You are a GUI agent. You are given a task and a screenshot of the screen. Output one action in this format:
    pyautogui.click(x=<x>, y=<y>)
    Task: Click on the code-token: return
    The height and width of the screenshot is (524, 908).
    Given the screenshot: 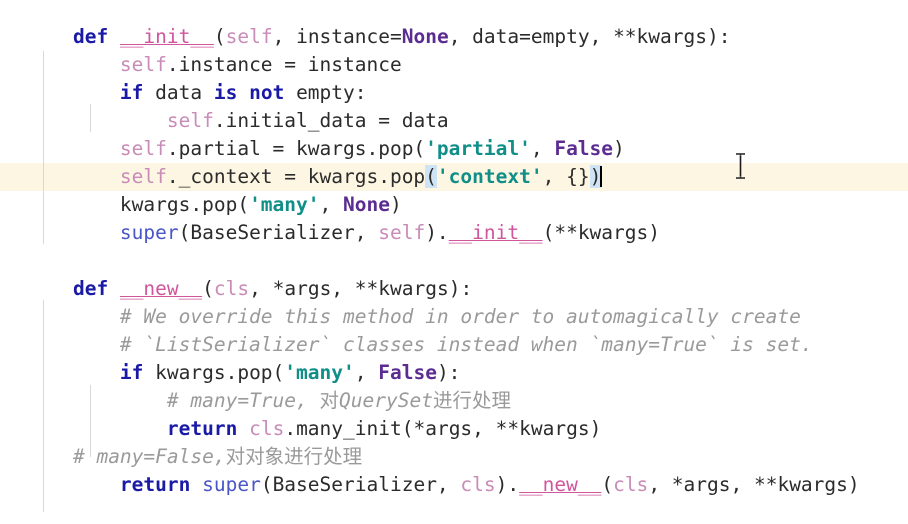 What is the action you would take?
    pyautogui.click(x=202, y=428)
    